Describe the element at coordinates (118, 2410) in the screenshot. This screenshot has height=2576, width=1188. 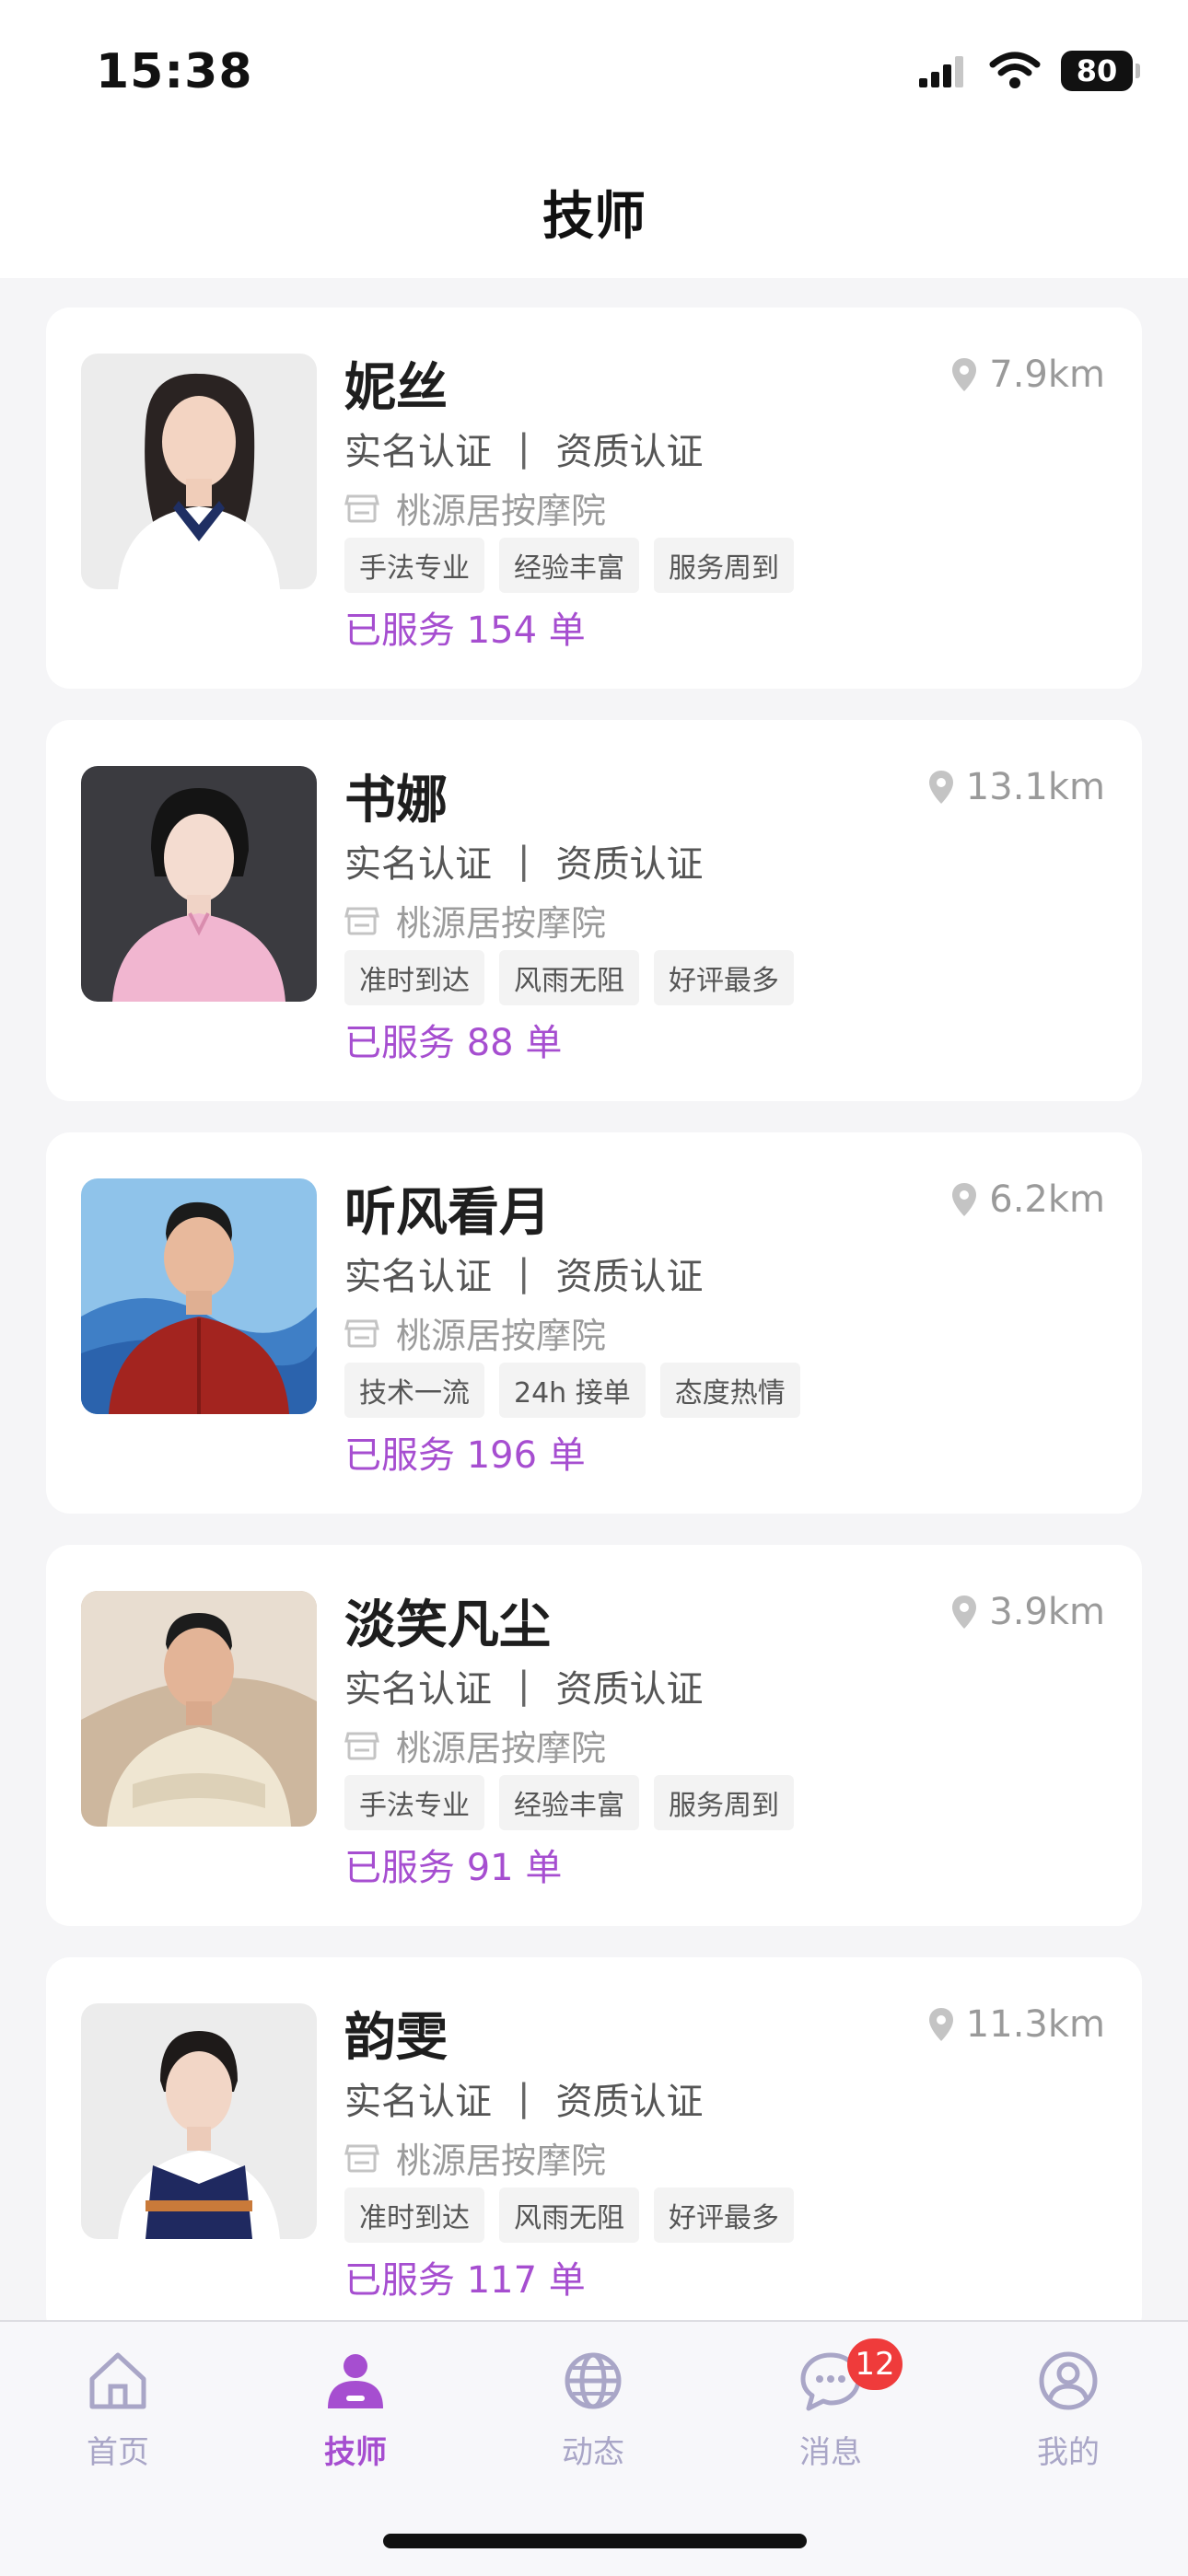
I see `tab-home: 首页` at that location.